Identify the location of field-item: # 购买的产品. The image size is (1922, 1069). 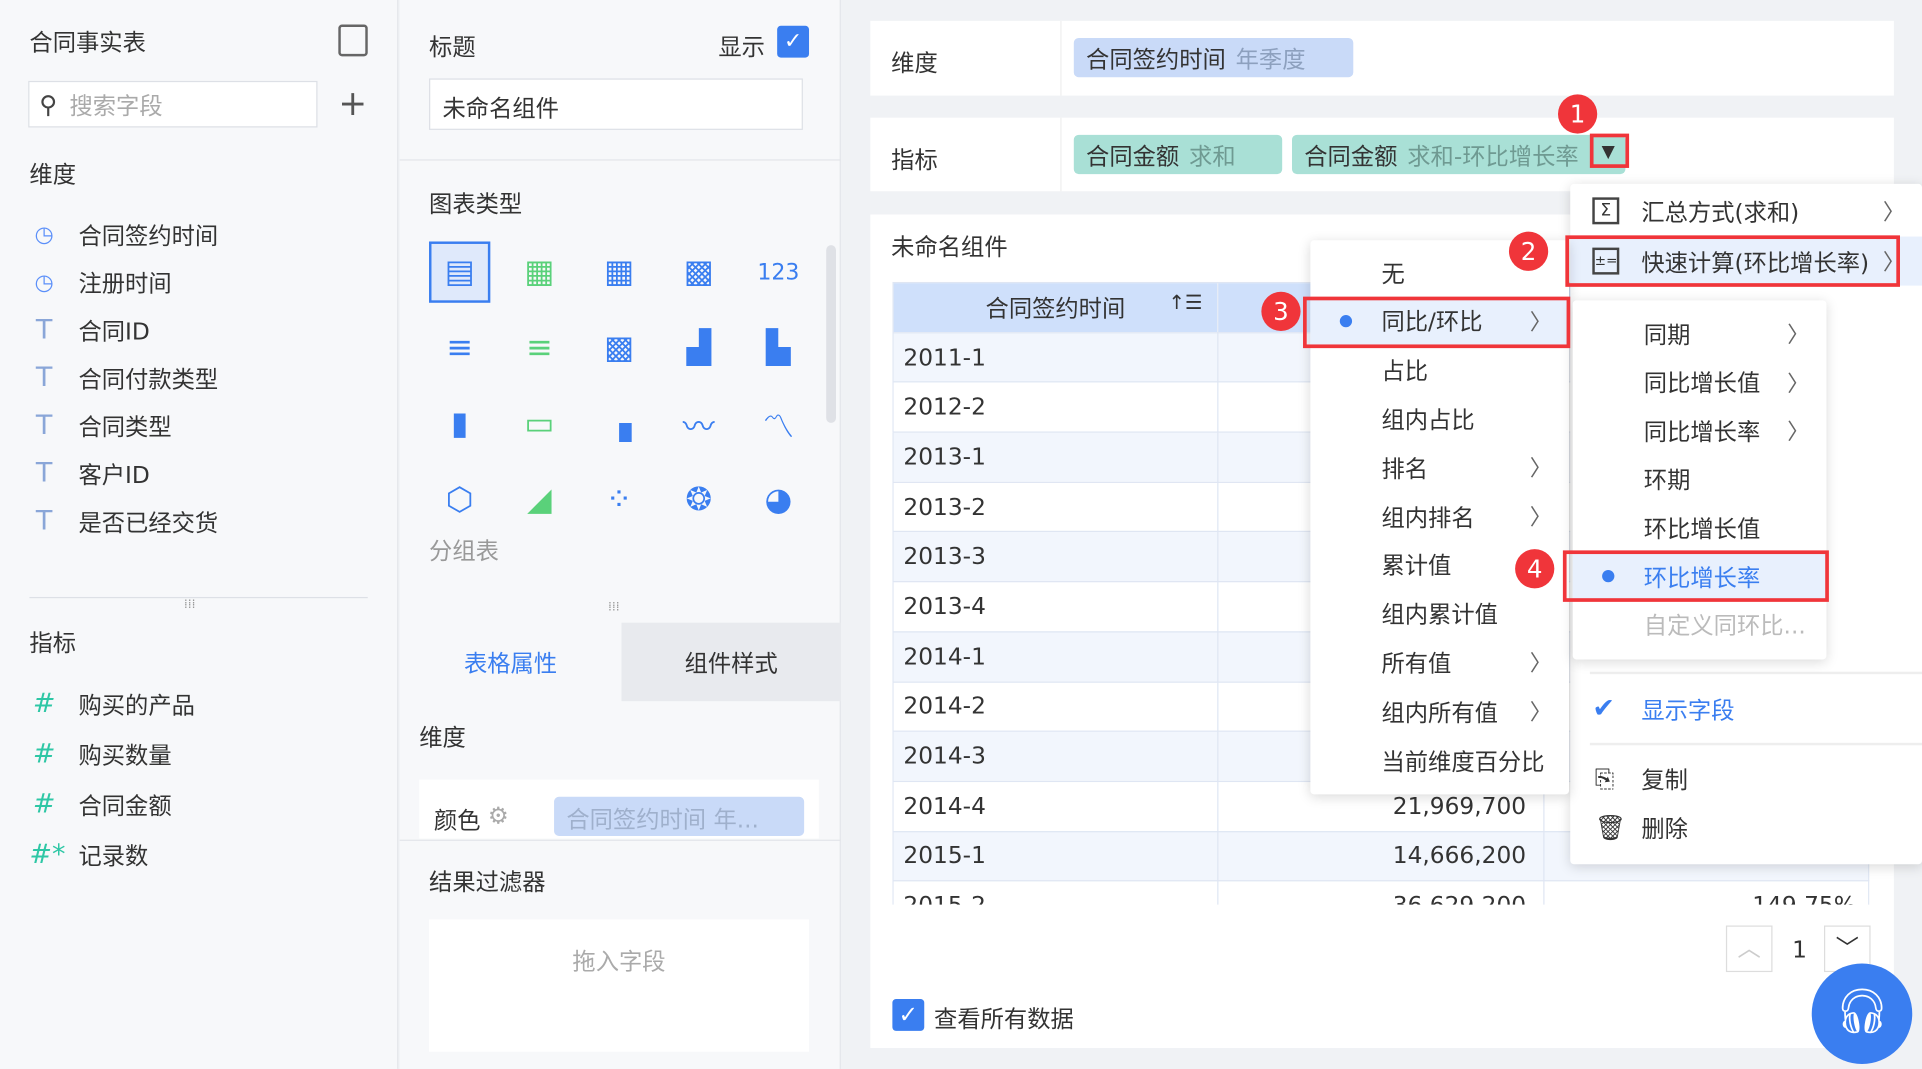
(112, 704).